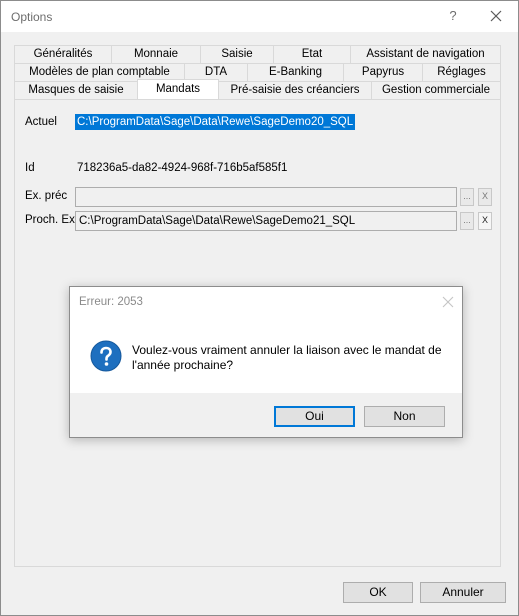  What do you see at coordinates (378, 592) in the screenshot?
I see `ok-button: OK` at bounding box center [378, 592].